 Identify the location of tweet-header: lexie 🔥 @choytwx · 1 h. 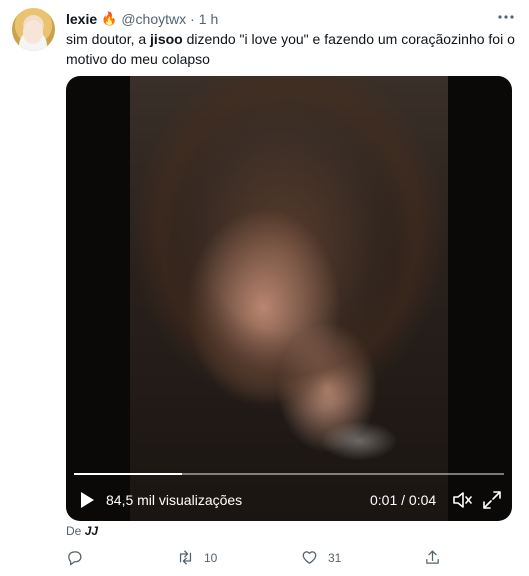
(297, 19).